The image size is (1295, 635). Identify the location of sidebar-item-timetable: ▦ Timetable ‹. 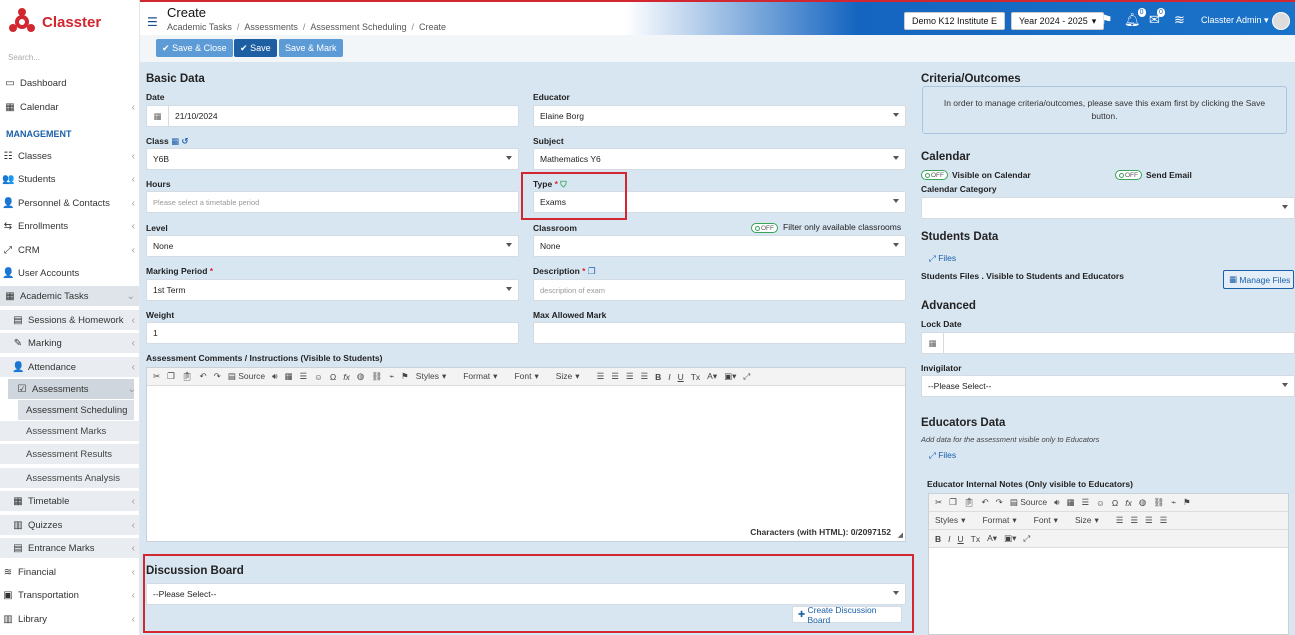
(69, 501).